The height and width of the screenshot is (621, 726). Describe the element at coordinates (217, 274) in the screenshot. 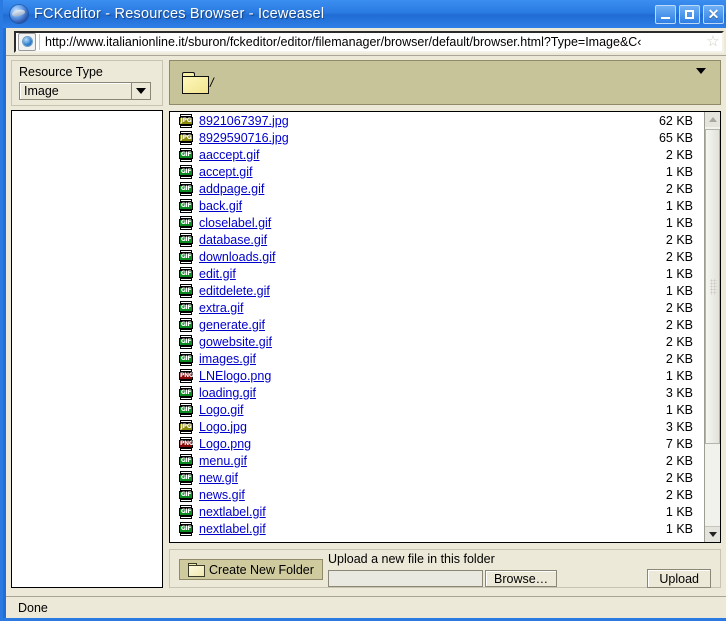

I see `file-name-link: edit.gif` at that location.